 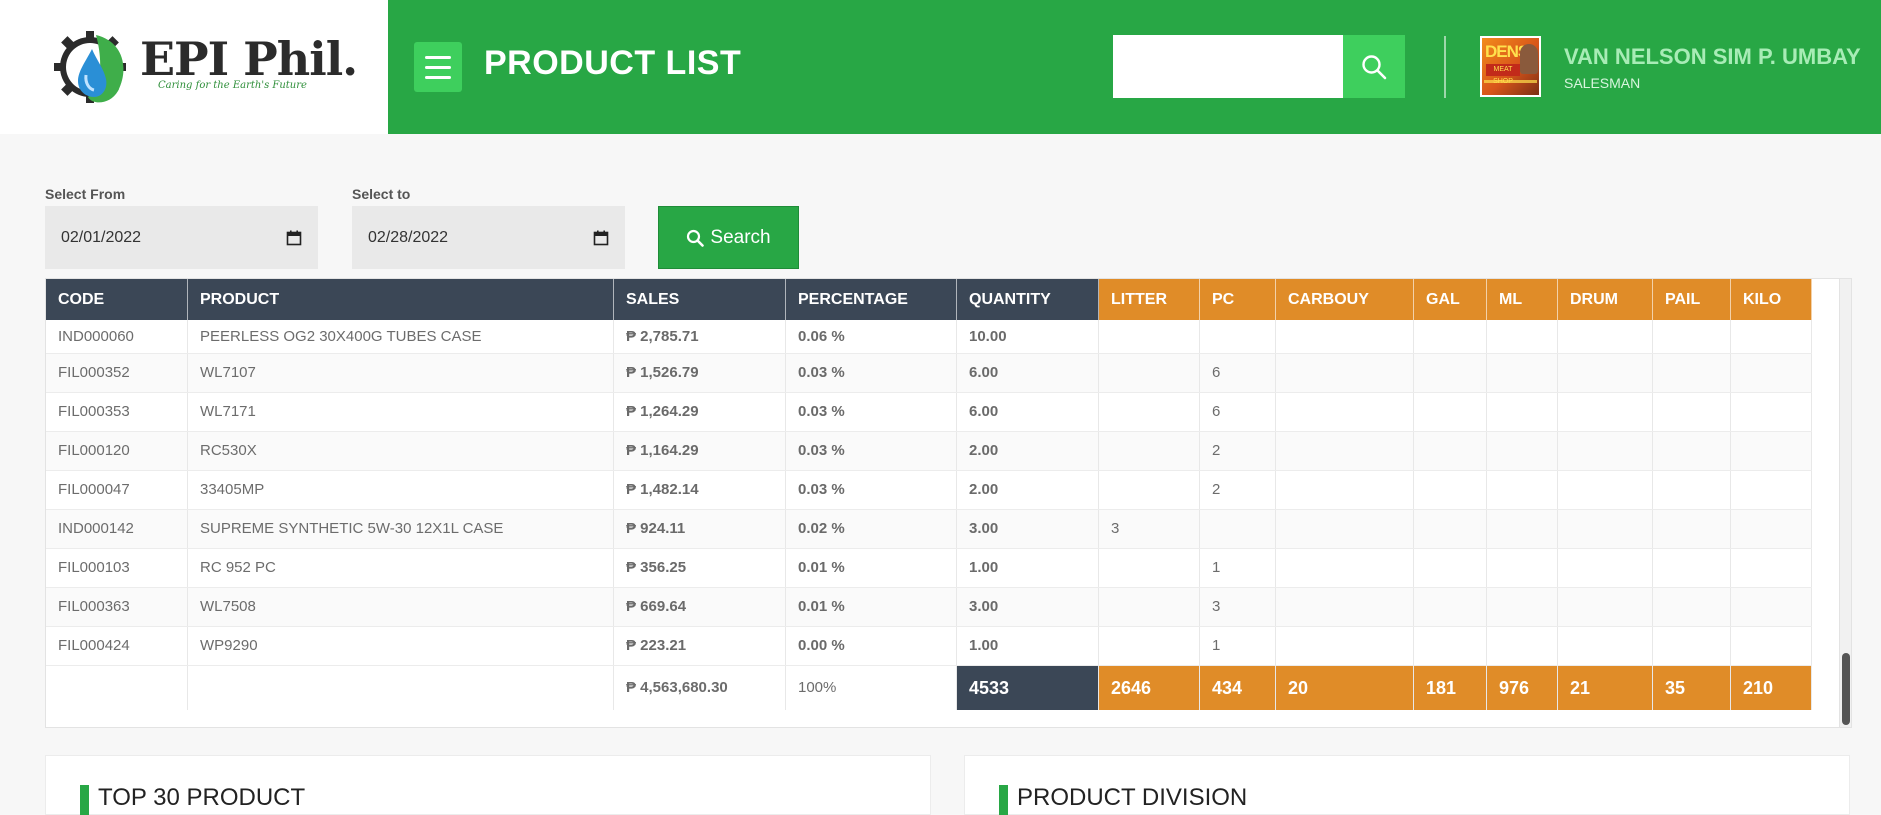 I want to click on cell-quantity: 3.00, so click(x=1028, y=529).